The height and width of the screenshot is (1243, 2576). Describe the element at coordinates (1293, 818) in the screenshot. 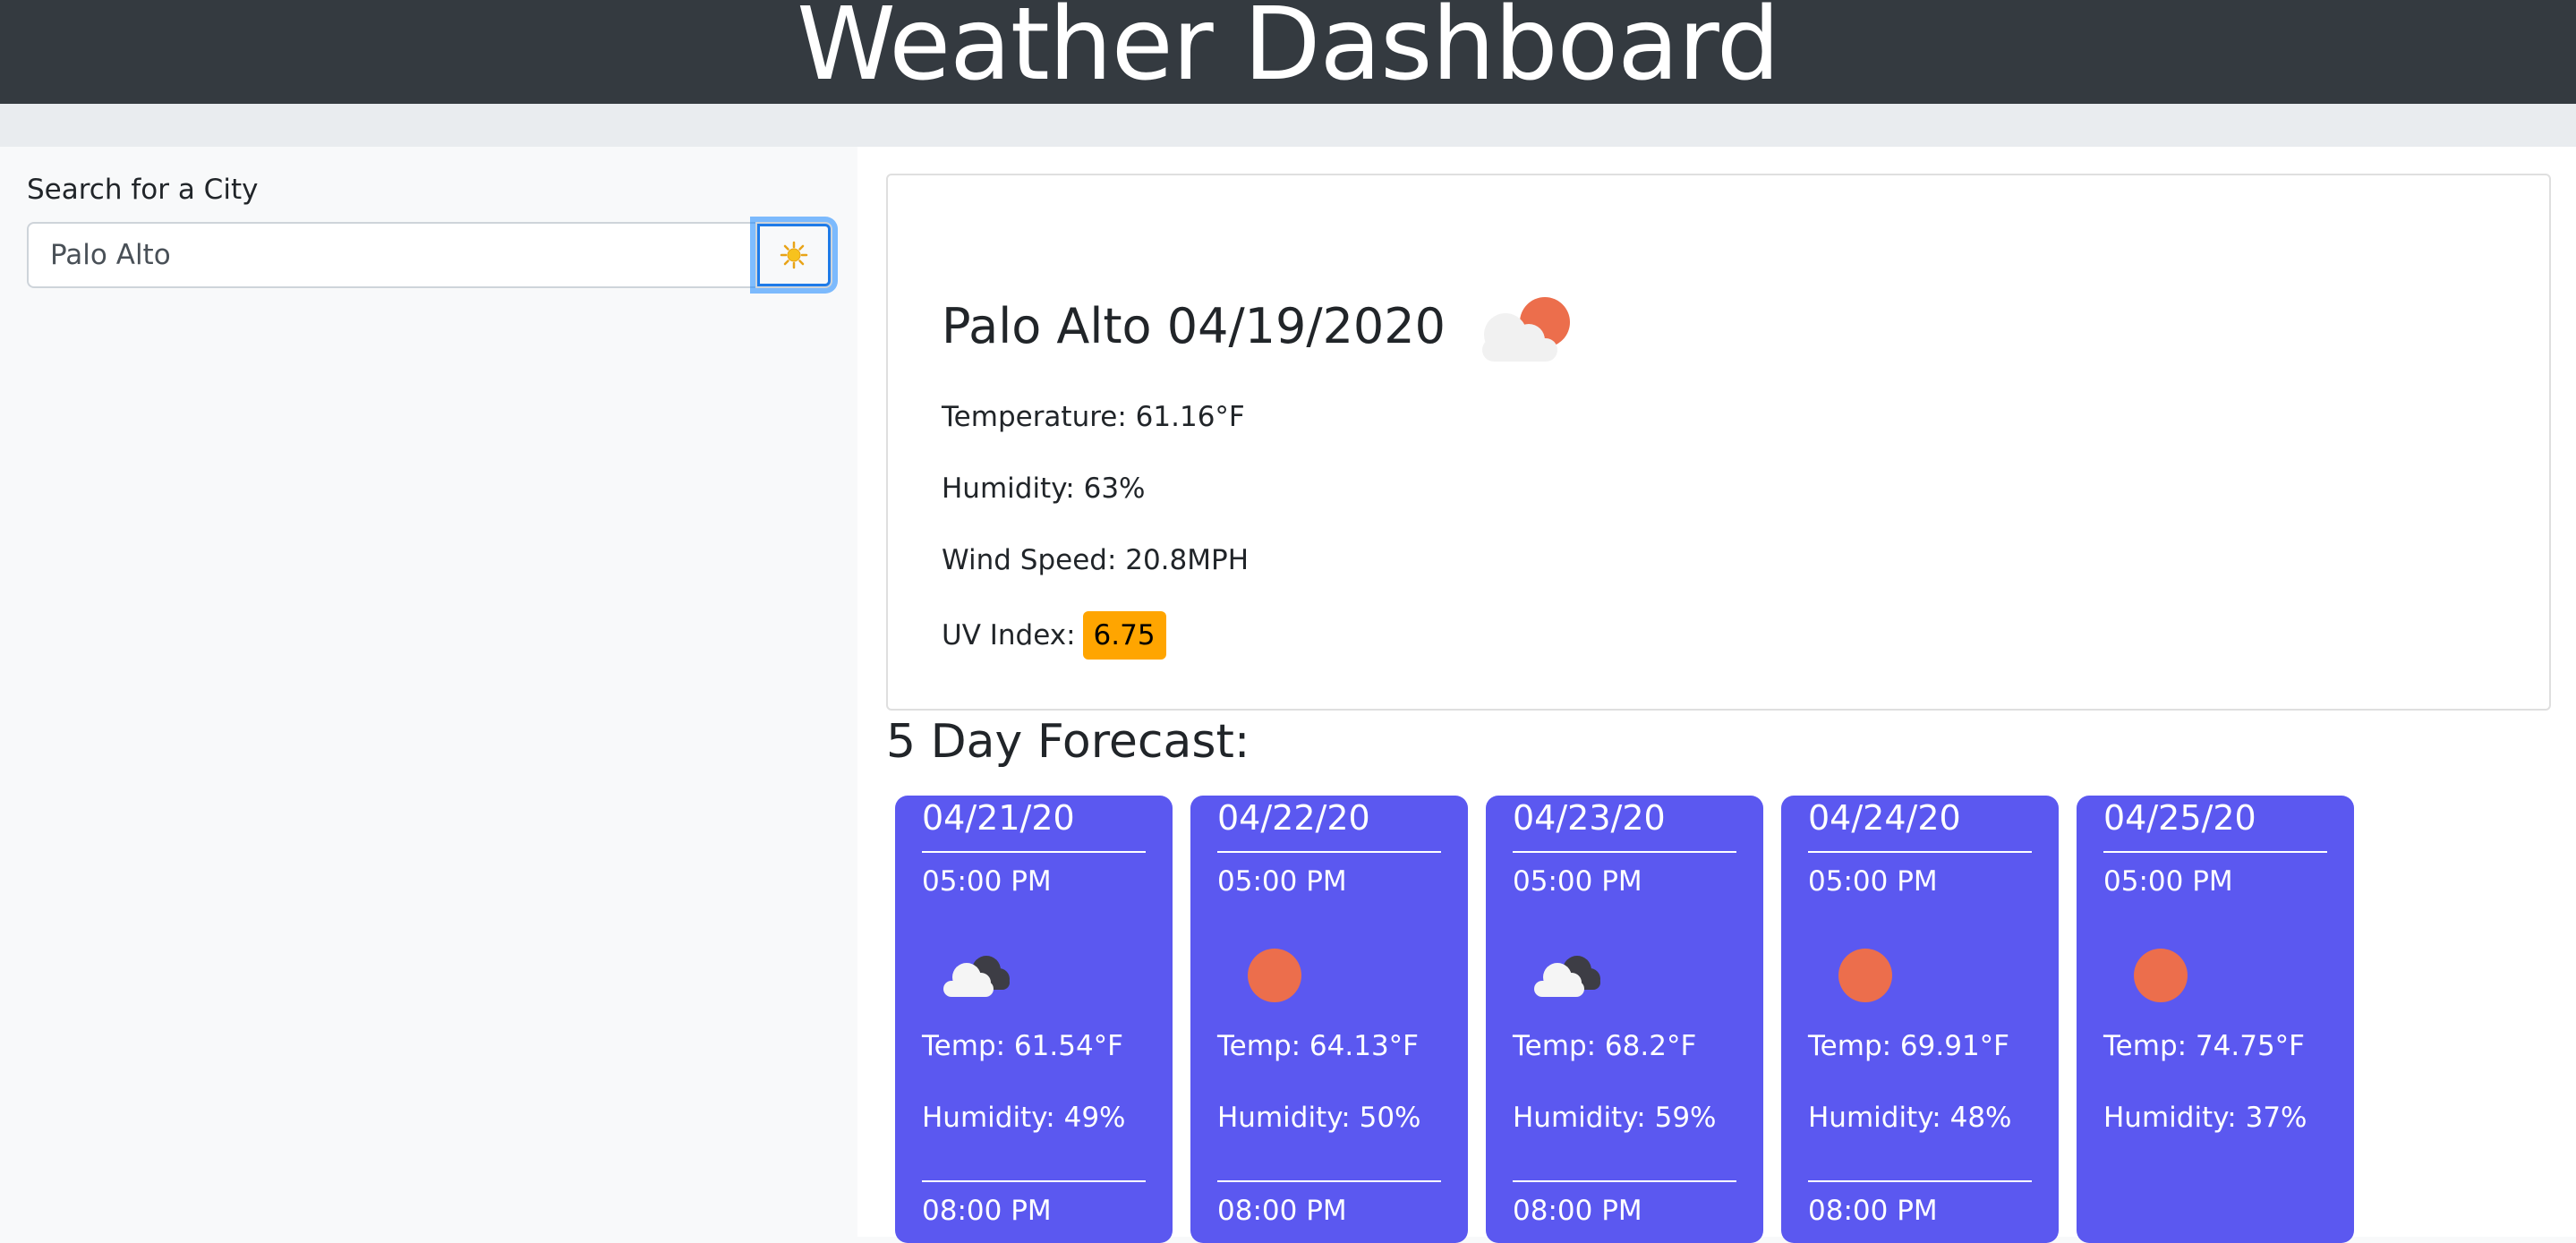

I see `forecast-date: 04/22/20` at that location.